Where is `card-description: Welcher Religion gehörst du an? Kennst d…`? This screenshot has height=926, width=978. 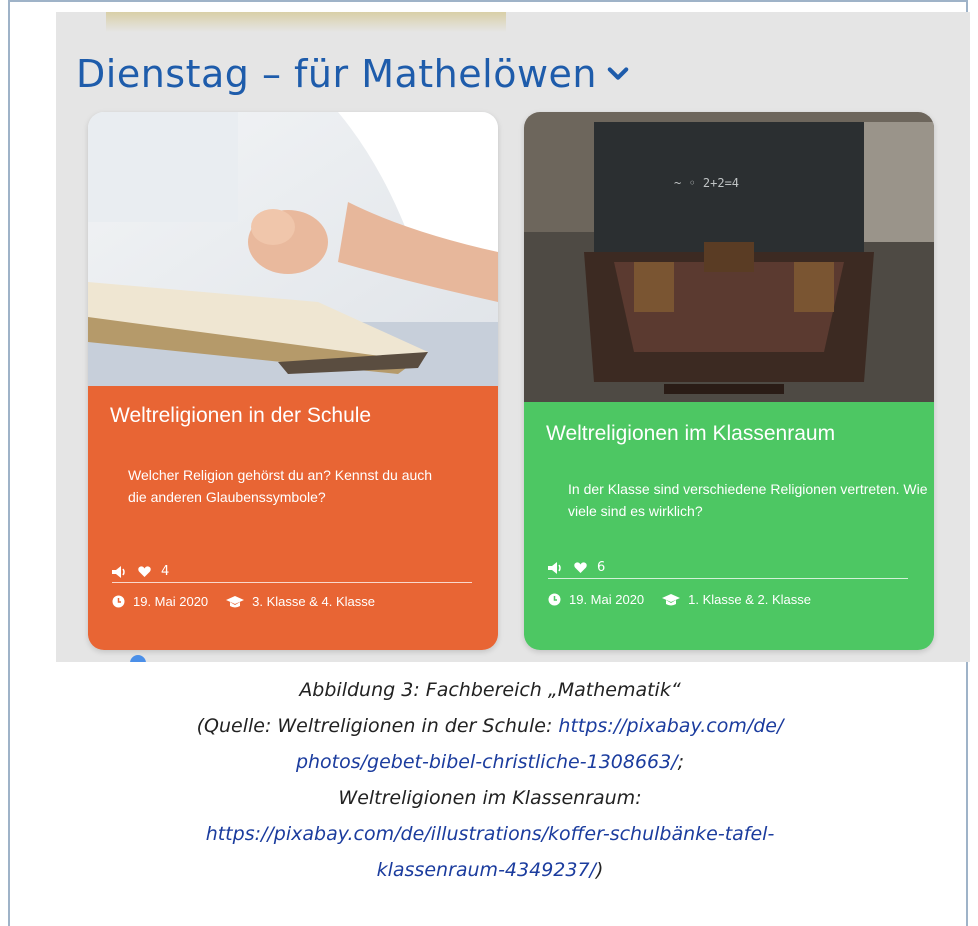 card-description: Welcher Religion gehörst du an? Kennst d… is located at coordinates (280, 486).